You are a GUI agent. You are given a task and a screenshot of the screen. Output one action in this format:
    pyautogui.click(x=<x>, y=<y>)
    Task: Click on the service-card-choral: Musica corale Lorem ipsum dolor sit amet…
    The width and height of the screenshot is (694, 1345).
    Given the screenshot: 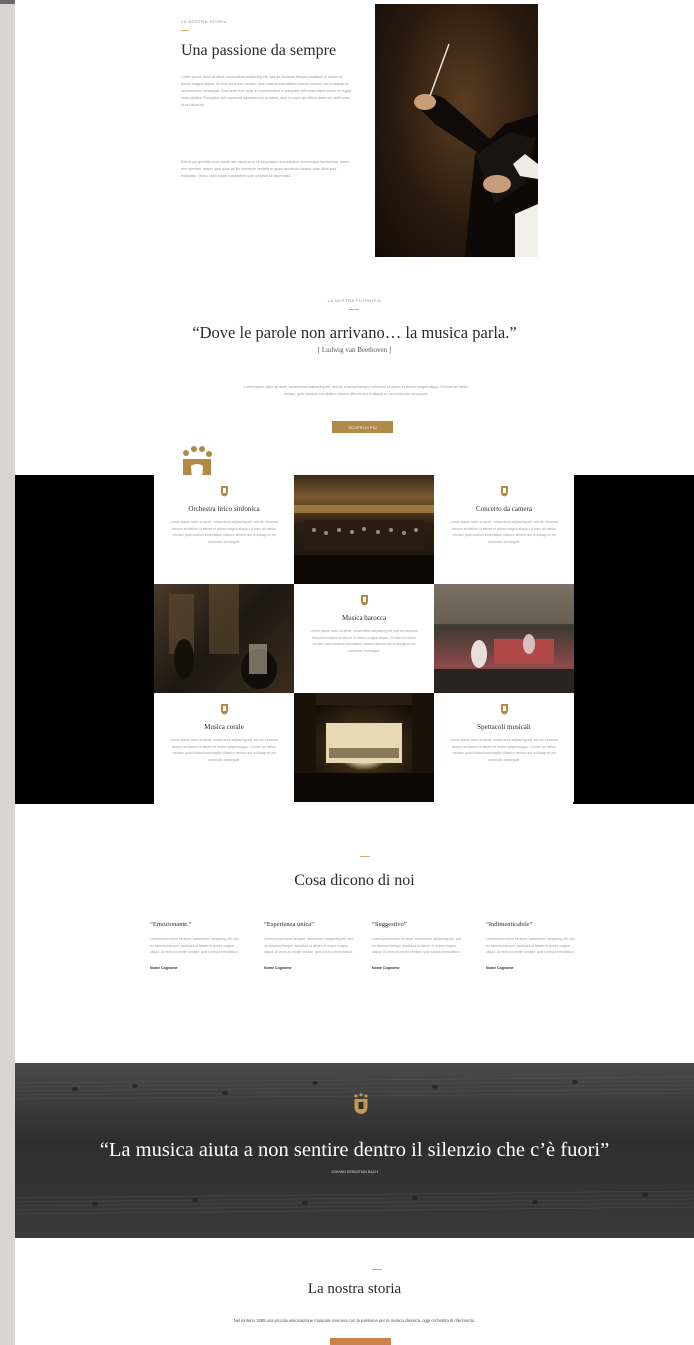 What is the action you would take?
    pyautogui.click(x=224, y=747)
    